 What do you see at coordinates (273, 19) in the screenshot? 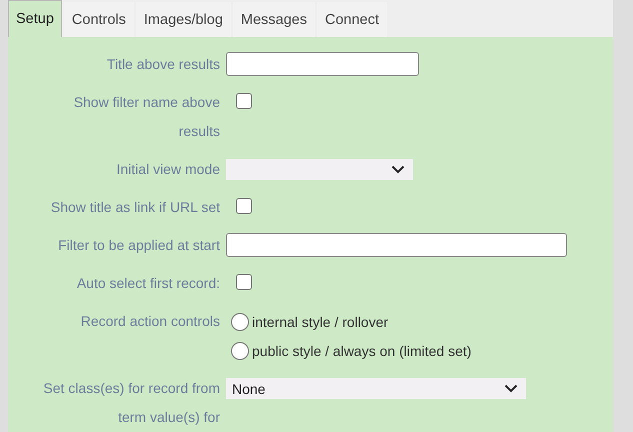
I see `tab: Messages` at bounding box center [273, 19].